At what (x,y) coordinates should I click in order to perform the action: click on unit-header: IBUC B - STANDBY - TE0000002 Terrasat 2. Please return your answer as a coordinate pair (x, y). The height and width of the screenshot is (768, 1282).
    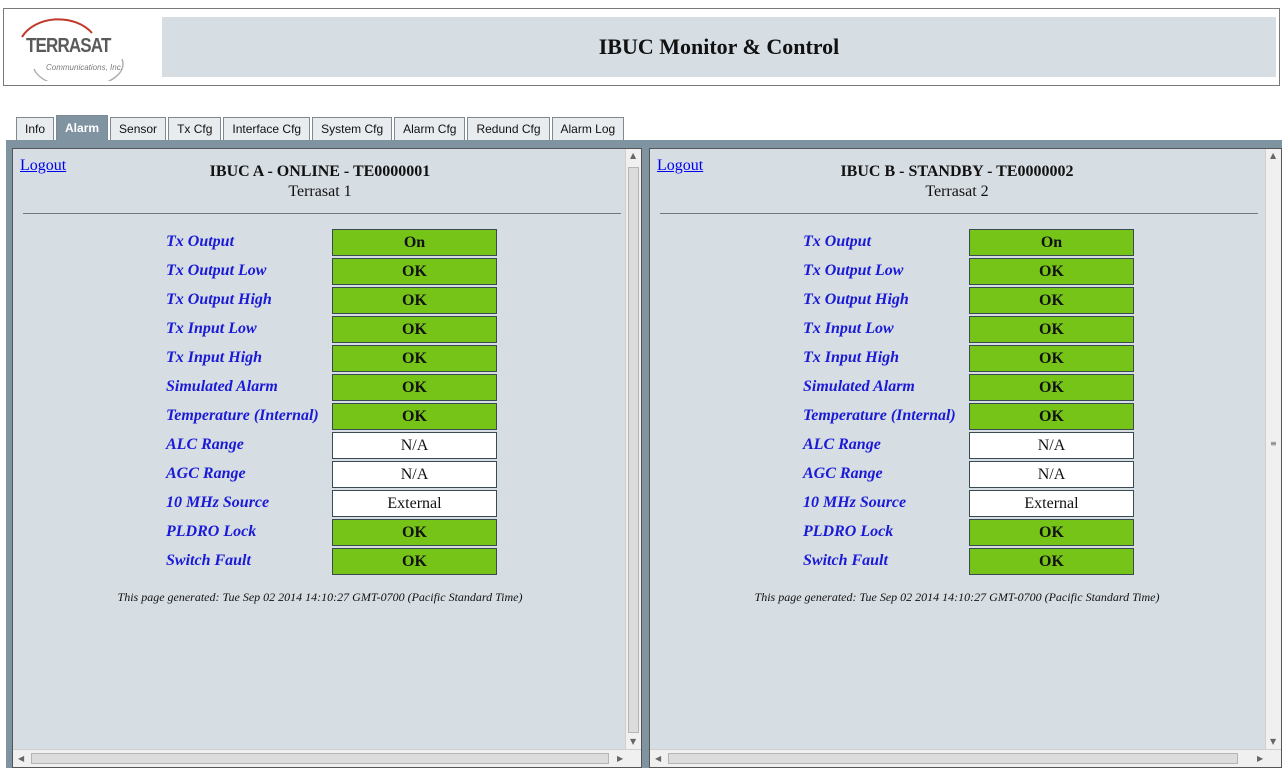
    Looking at the image, I should click on (957, 182).